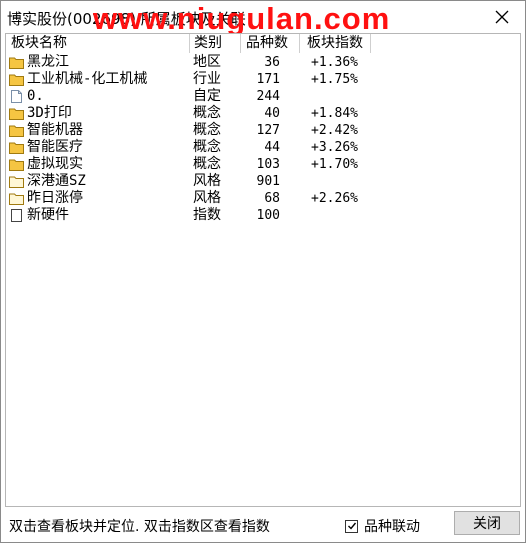 The image size is (526, 543). What do you see at coordinates (35, 96) in the screenshot?
I see `row-name: 0.` at bounding box center [35, 96].